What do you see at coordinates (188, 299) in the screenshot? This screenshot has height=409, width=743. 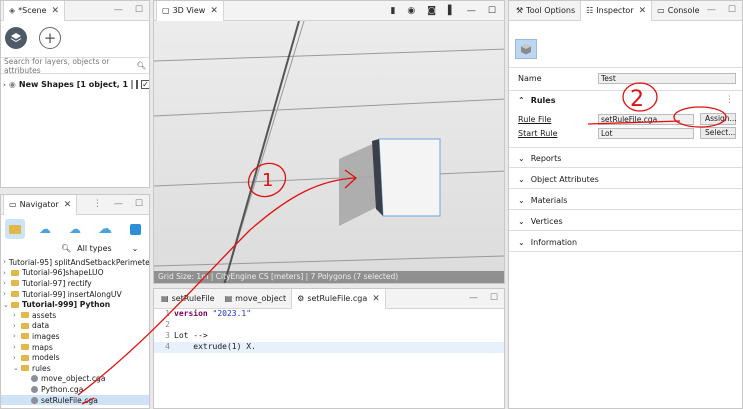 I see `tab-editor-setrulefile: ▤ setRuleFile` at bounding box center [188, 299].